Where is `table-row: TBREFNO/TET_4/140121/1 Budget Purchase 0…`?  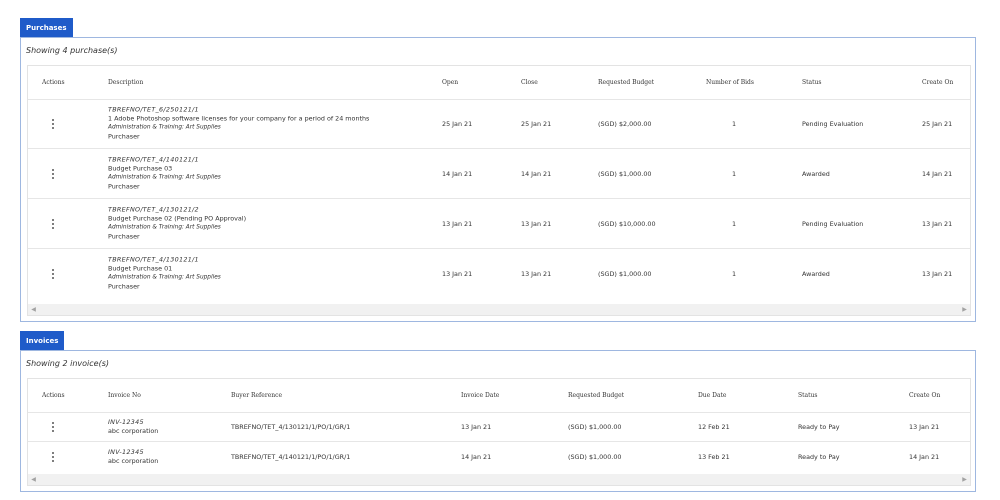 table-row: TBREFNO/TET_4/140121/1 Budget Purchase 0… is located at coordinates (499, 174).